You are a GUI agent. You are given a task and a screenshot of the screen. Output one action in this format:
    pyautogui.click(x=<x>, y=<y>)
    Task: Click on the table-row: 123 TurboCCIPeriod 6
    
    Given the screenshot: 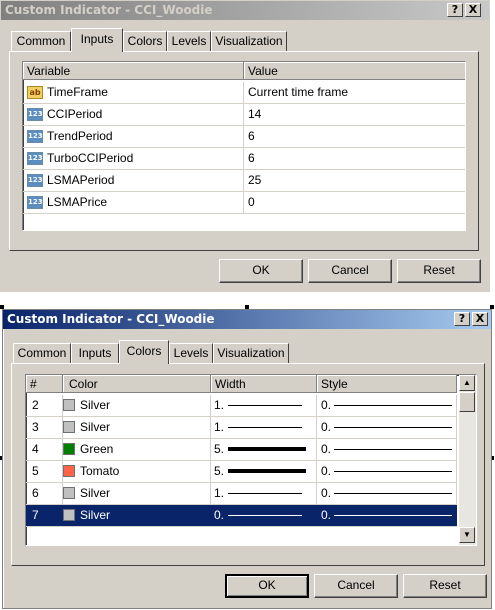 What is the action you would take?
    pyautogui.click(x=244, y=159)
    